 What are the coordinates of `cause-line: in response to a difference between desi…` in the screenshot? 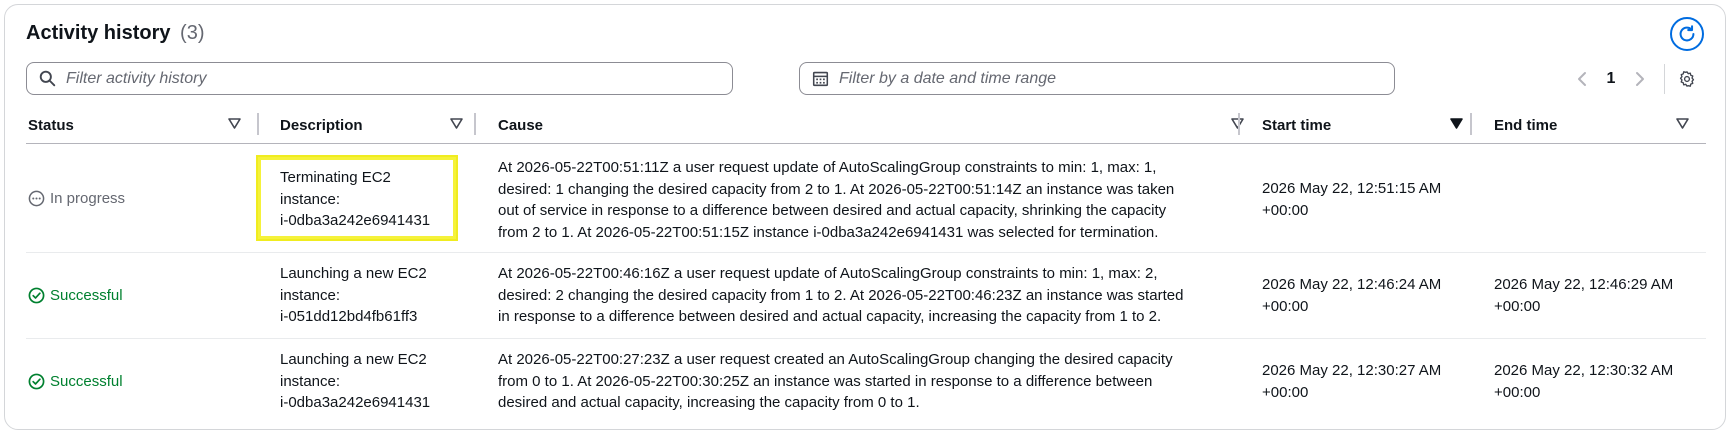 It's located at (830, 316).